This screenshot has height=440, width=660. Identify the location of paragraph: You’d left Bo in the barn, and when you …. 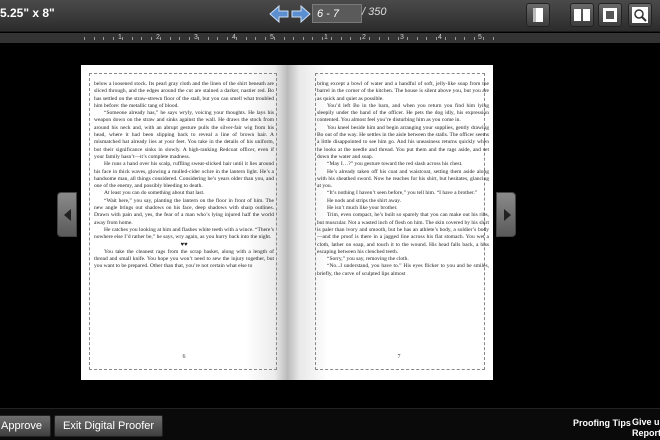
(403, 113).